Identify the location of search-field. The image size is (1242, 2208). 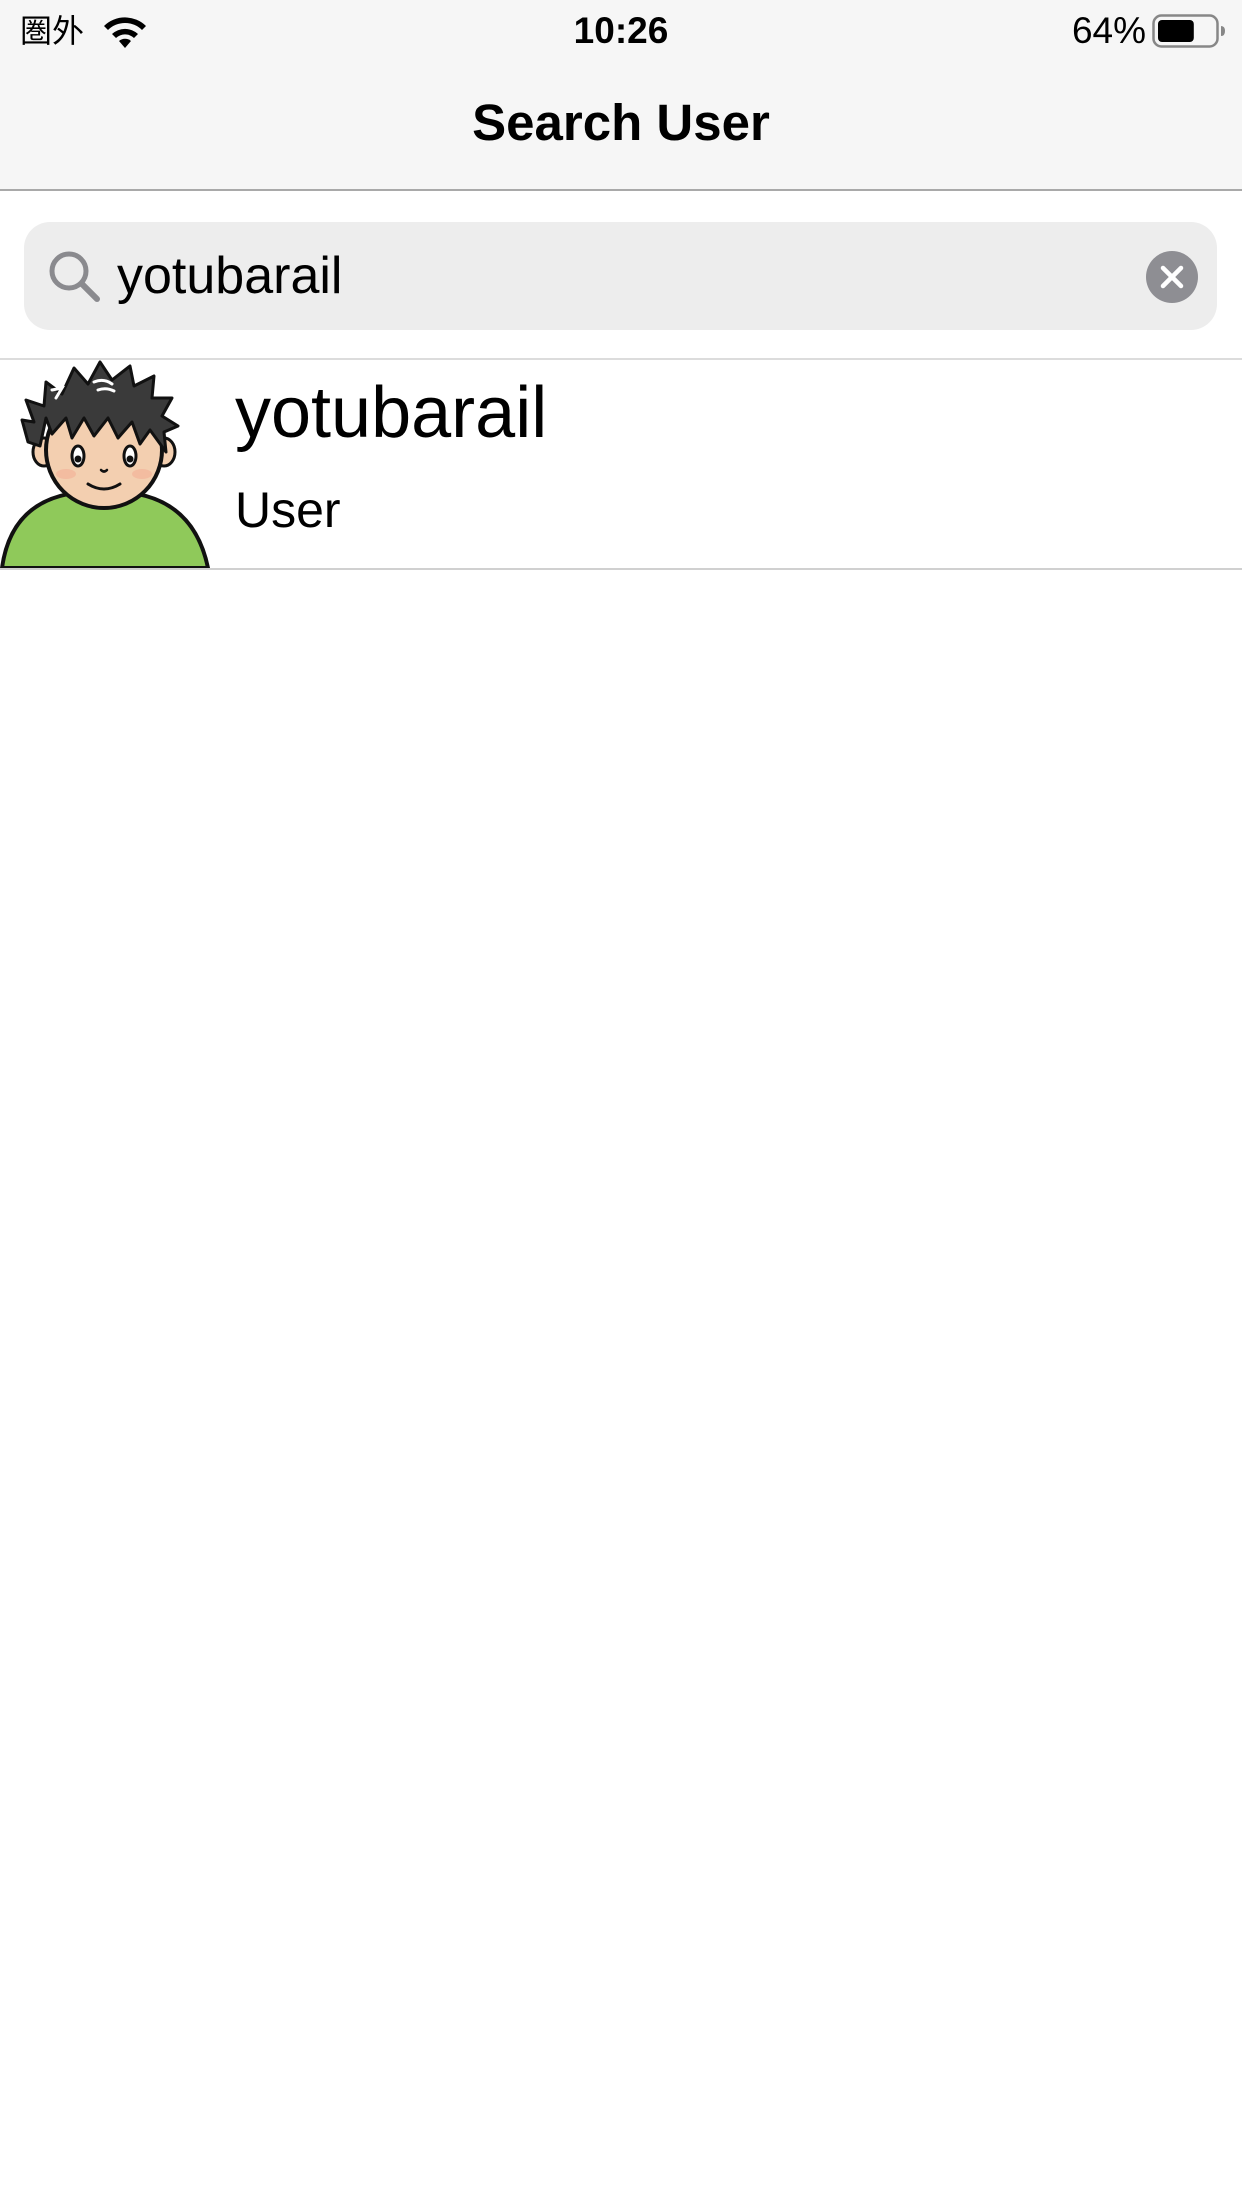
(620, 276).